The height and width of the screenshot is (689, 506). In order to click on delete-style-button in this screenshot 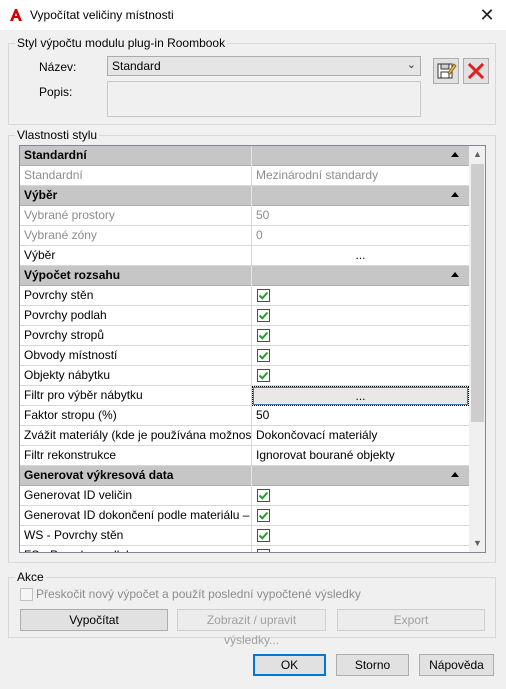, I will do `click(476, 71)`.